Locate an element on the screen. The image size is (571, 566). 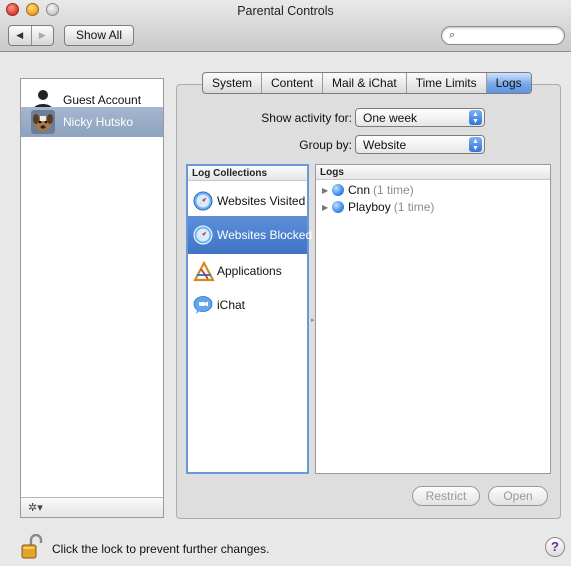
unlocked-padlock-icon is located at coordinates (32, 548).